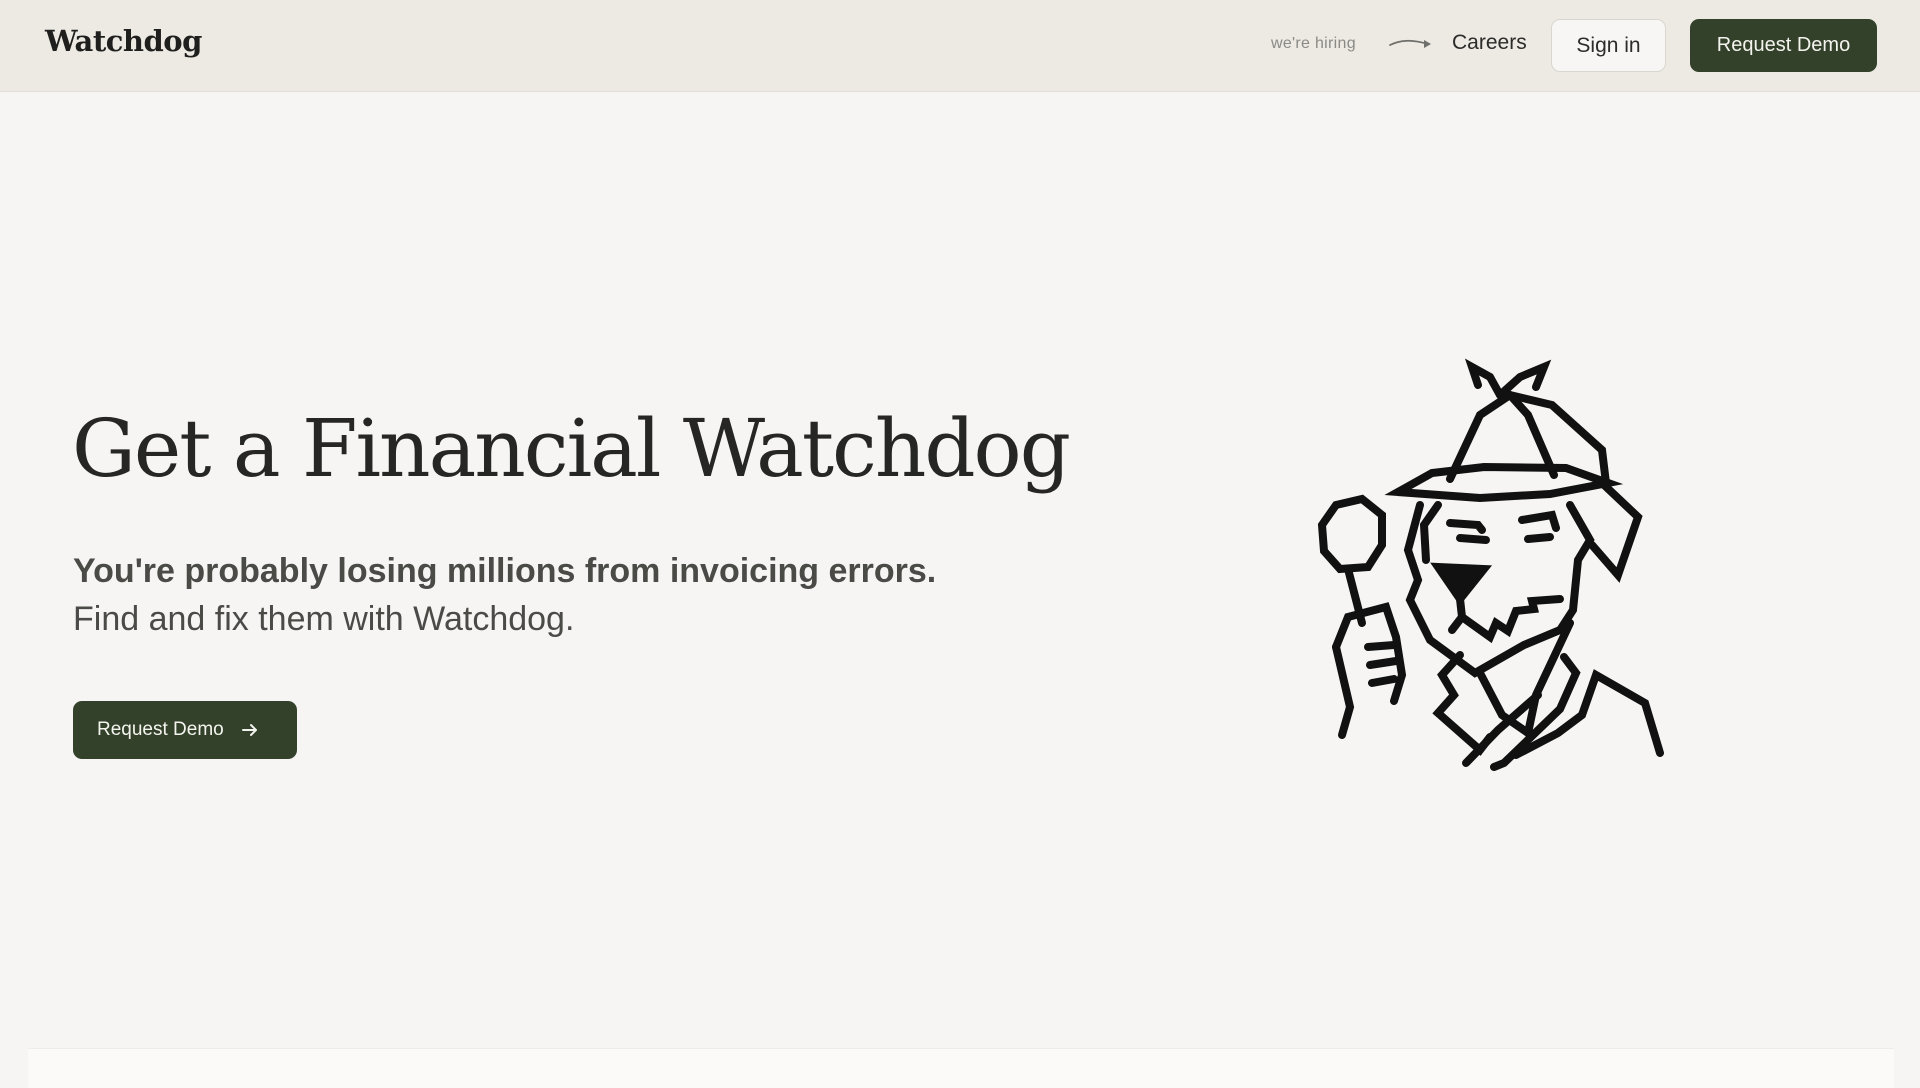 This screenshot has height=1088, width=1920. I want to click on detective-dog-illustration, so click(1490, 564).